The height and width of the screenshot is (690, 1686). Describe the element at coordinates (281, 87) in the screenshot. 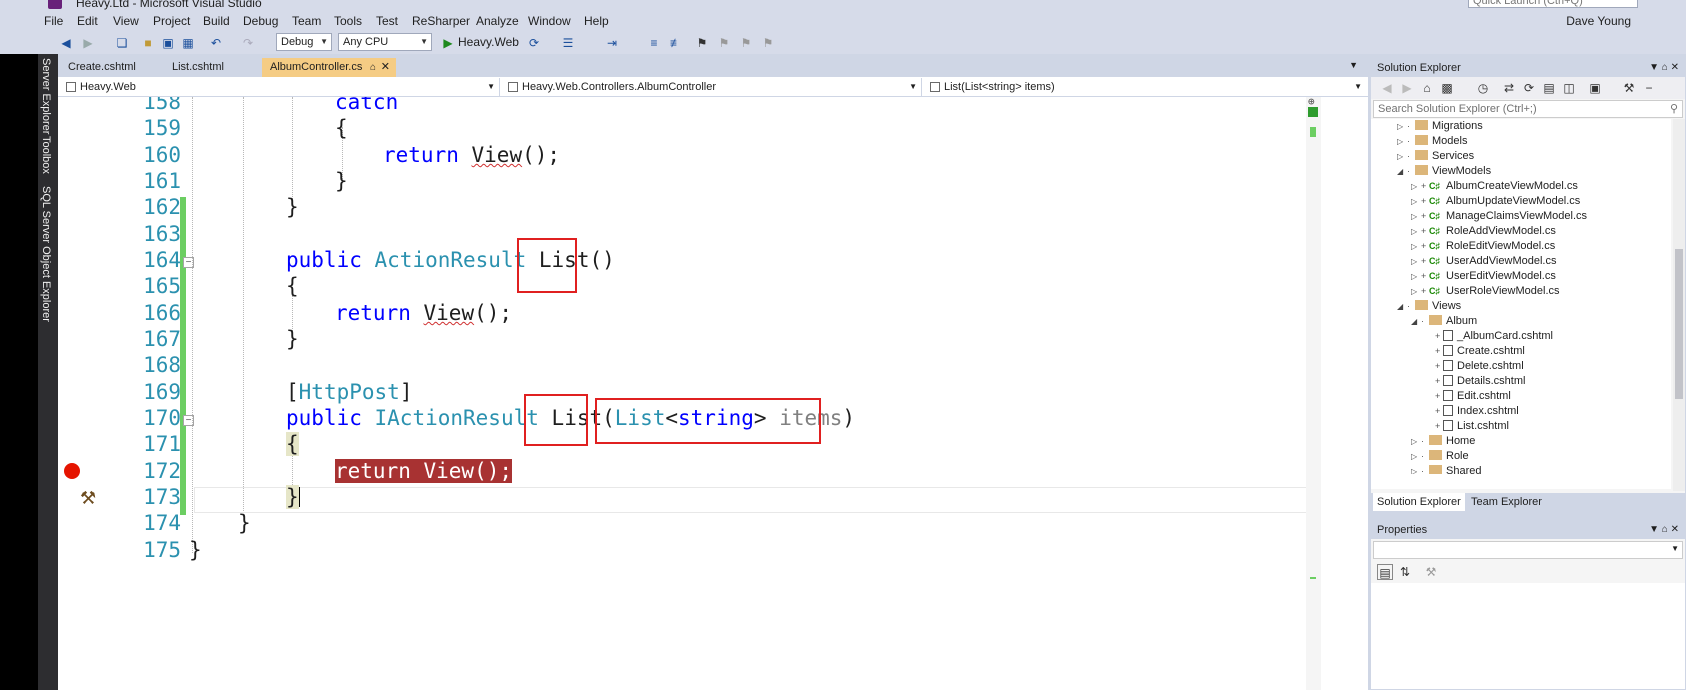

I see `project-dropdown: Heavy.Web ▼` at that location.